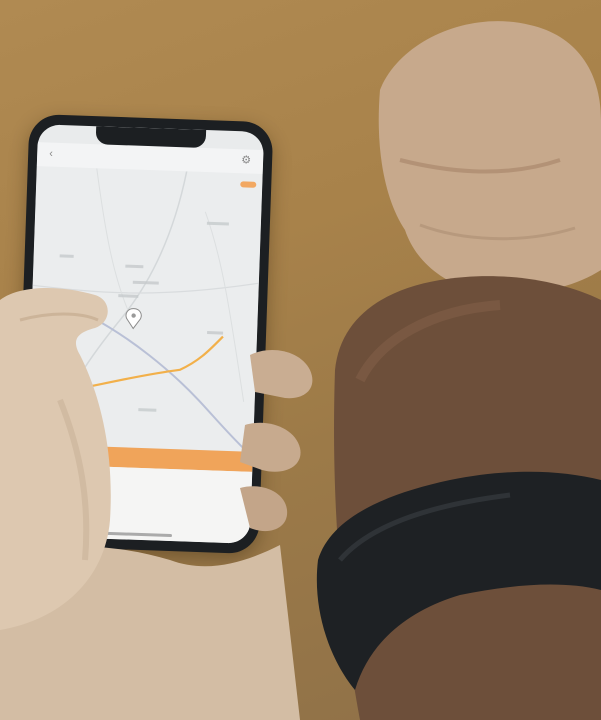  Describe the element at coordinates (246, 159) in the screenshot. I see `gear-icon: ⚙` at that location.